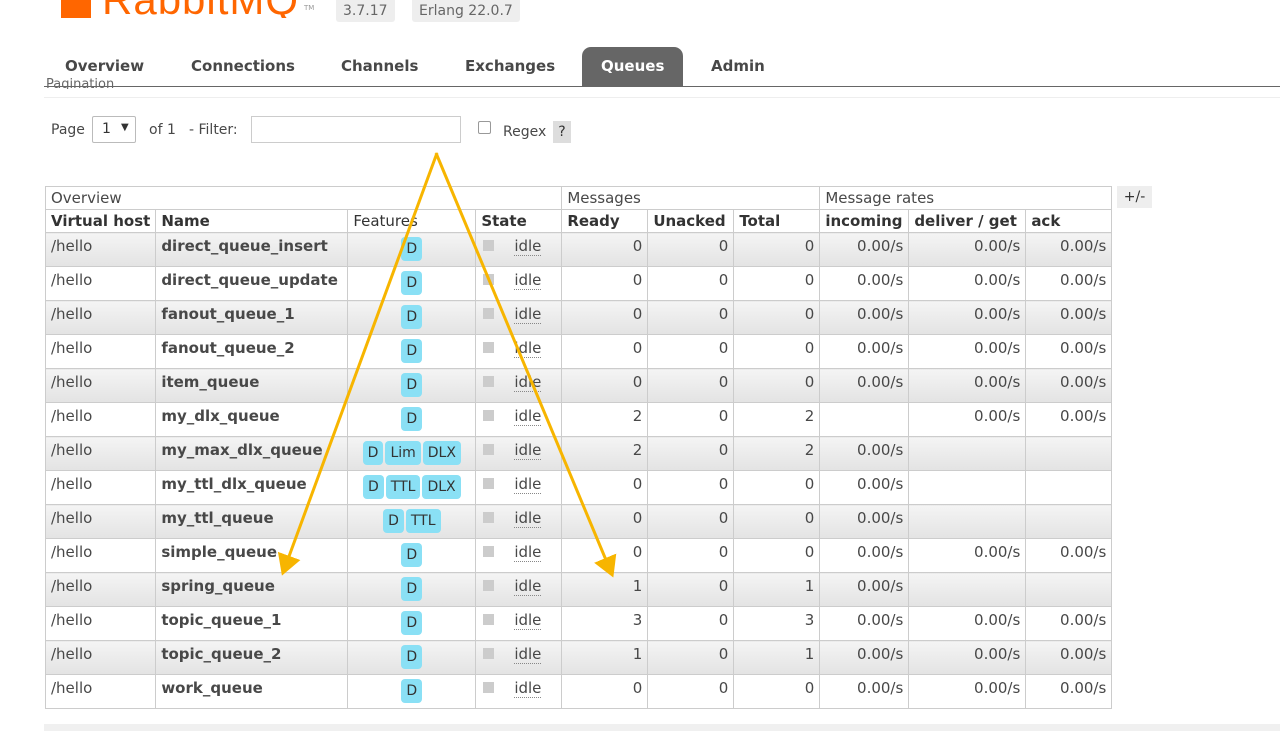 The image size is (1280, 731). I want to click on col-header-ack: ack, so click(1069, 221).